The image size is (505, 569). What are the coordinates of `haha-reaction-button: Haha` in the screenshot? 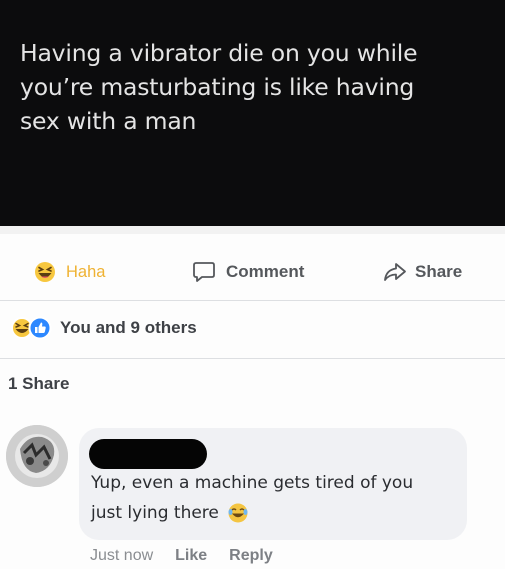 It's located at (69, 272).